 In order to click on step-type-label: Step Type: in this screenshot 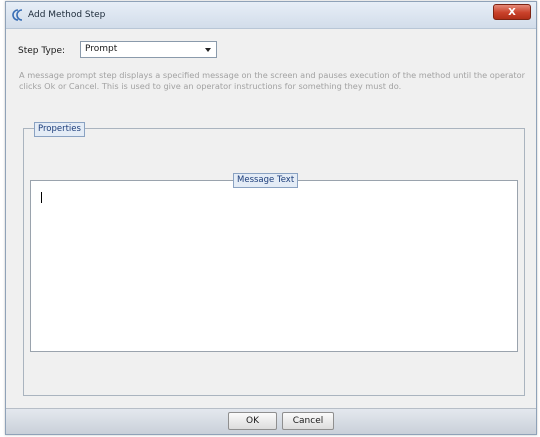, I will do `click(42, 51)`.